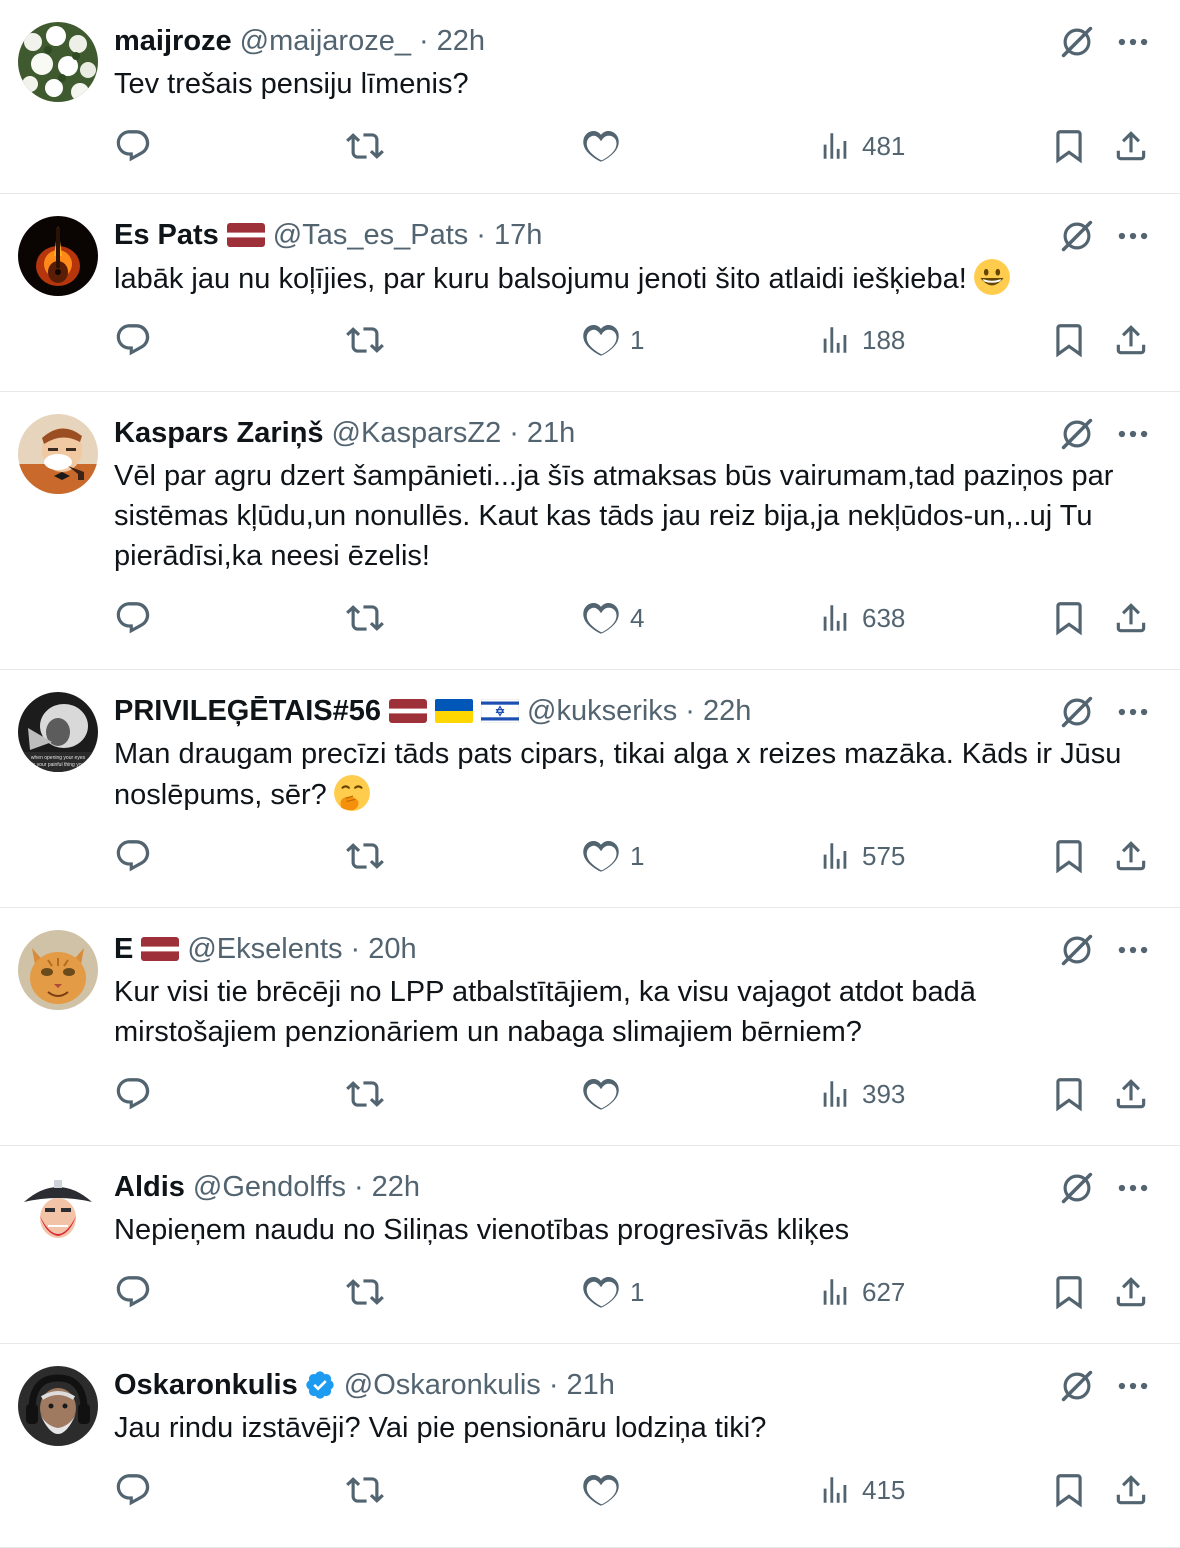  Describe the element at coordinates (417, 433) in the screenshot. I see `username: @KasparsZ2` at that location.